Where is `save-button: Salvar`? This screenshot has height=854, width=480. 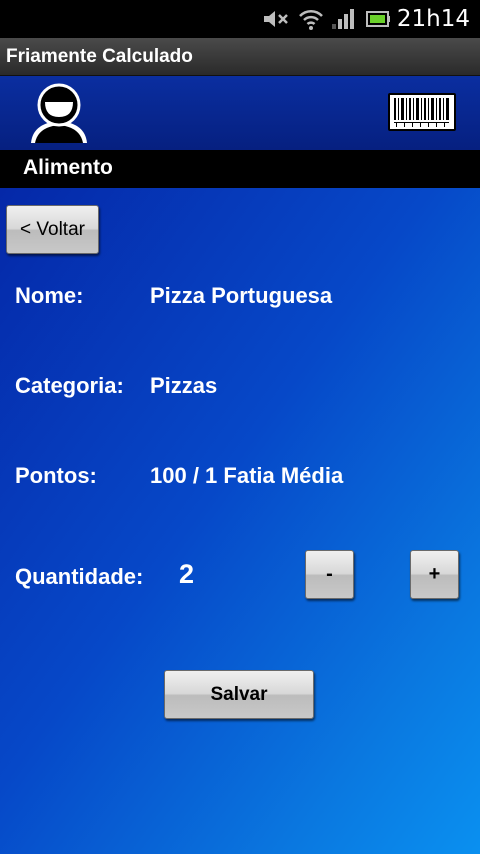 save-button: Salvar is located at coordinates (239, 694).